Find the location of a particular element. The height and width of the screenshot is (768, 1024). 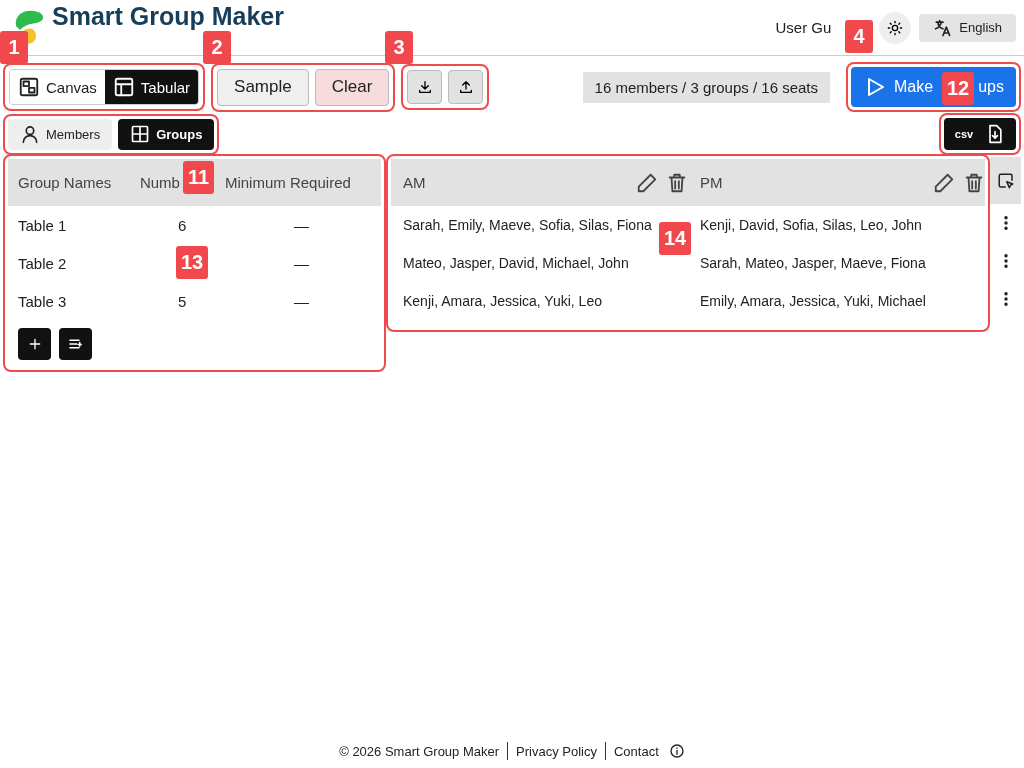

column-header: Numb is located at coordinates (159, 182).